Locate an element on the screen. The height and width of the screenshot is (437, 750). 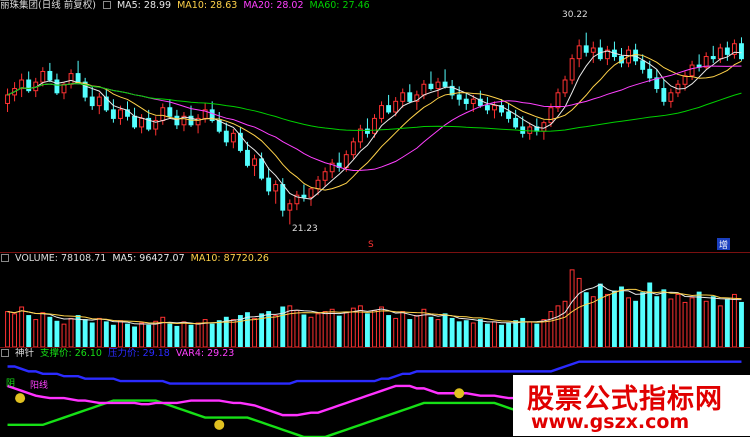
indicator-header: 神针 支撑价: 26.10 压力价: 29.18 VAR4: 29.23 is located at coordinates (120, 354).